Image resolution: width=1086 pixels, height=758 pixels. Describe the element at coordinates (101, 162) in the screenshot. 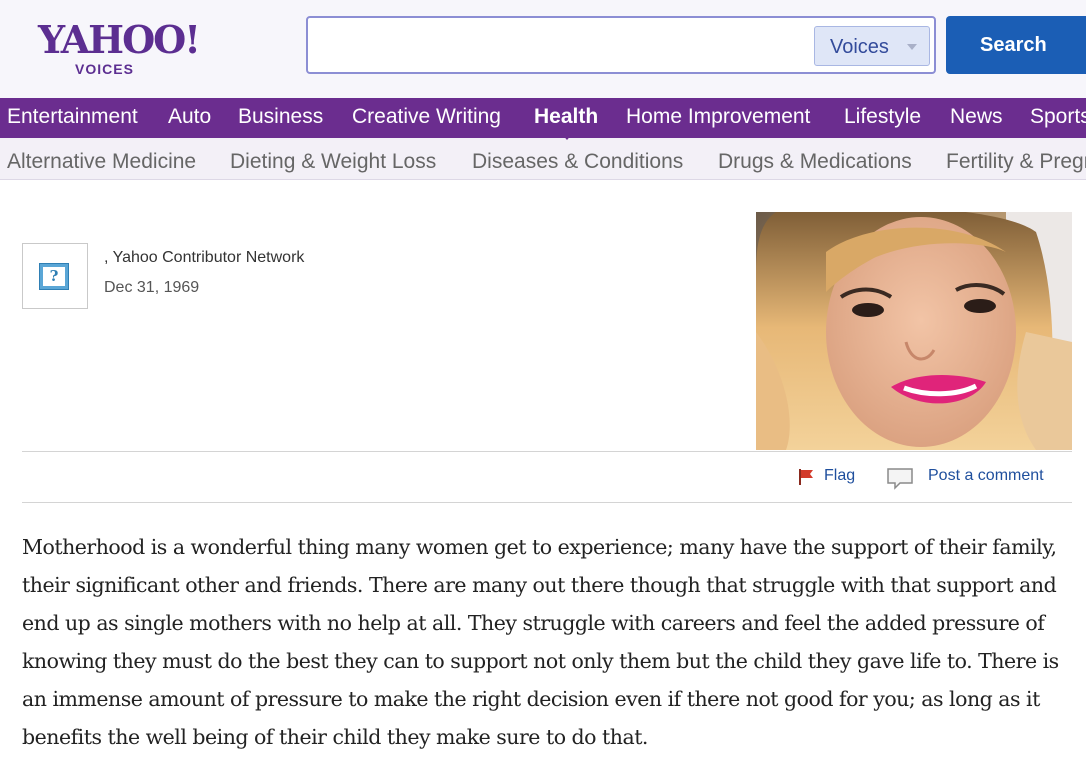

I see `subnav-item-alternative-medicine: Alternative Medicine` at that location.